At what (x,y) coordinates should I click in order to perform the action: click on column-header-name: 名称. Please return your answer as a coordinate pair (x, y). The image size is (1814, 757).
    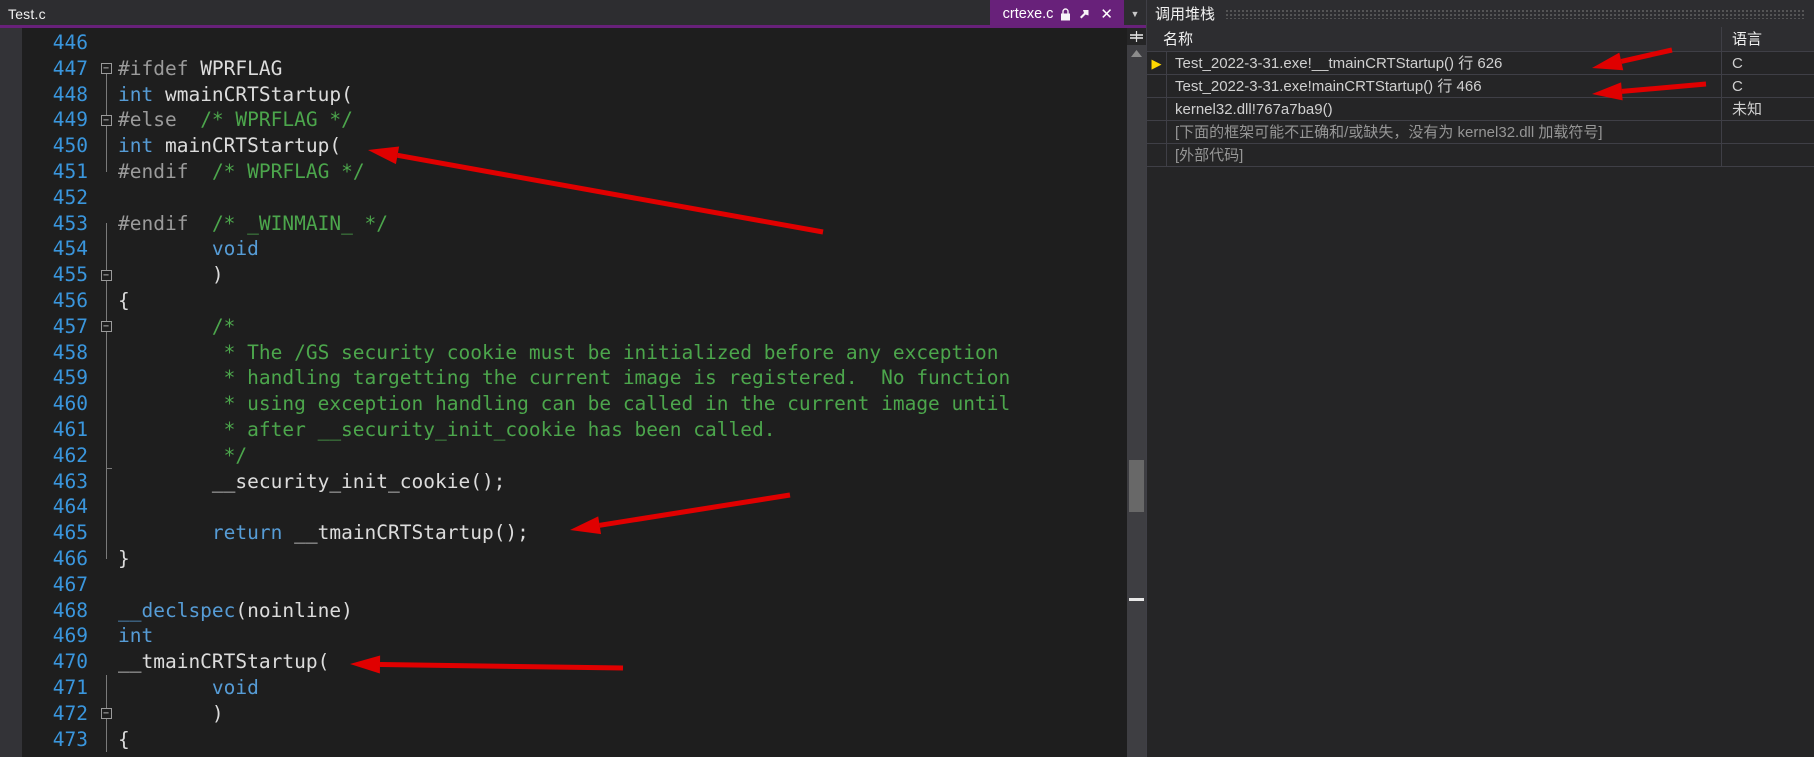
    Looking at the image, I should click on (1434, 39).